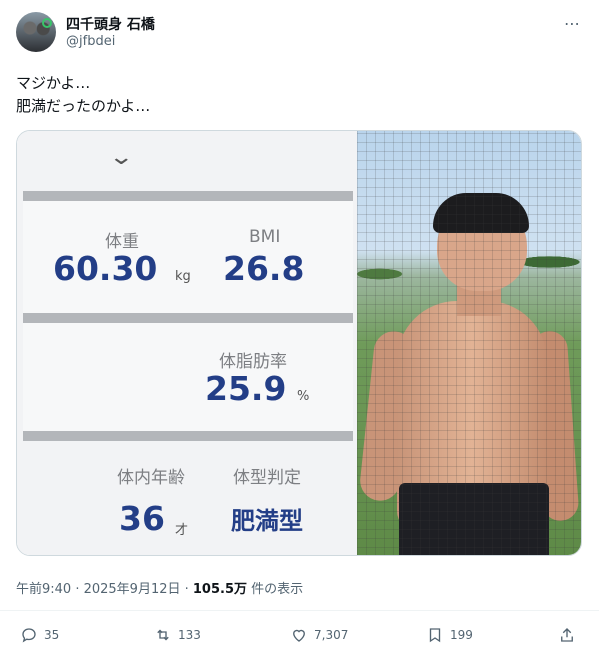 This screenshot has height=660, width=599. I want to click on body-fat-value: 25.9, so click(246, 388).